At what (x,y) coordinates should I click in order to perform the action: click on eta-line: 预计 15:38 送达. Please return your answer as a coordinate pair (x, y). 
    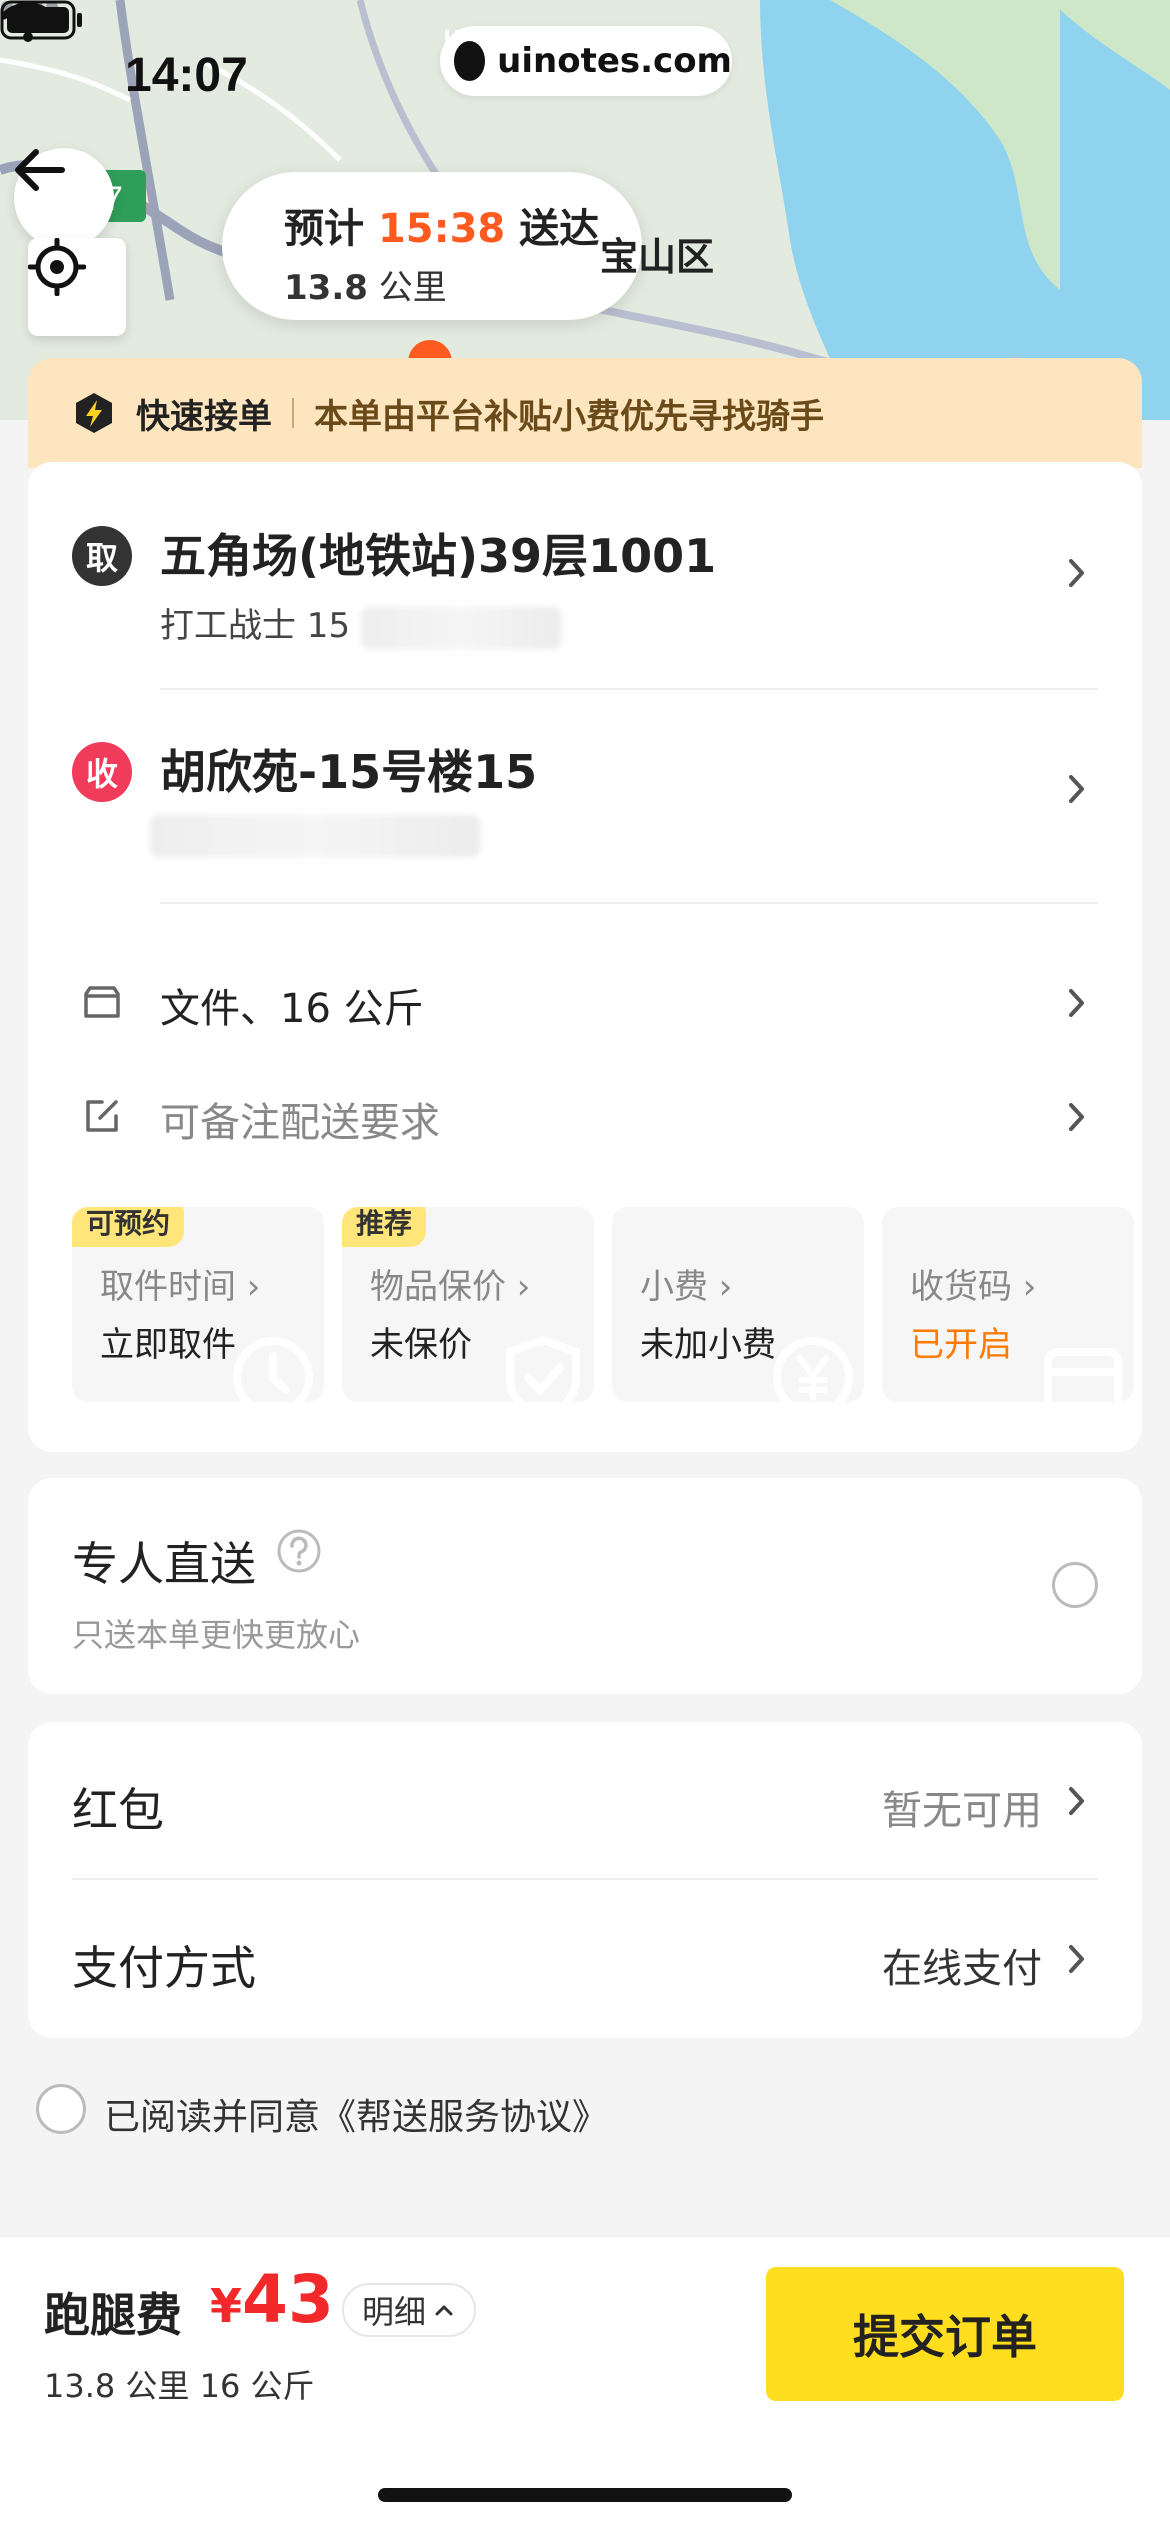
    Looking at the image, I should click on (463, 225).